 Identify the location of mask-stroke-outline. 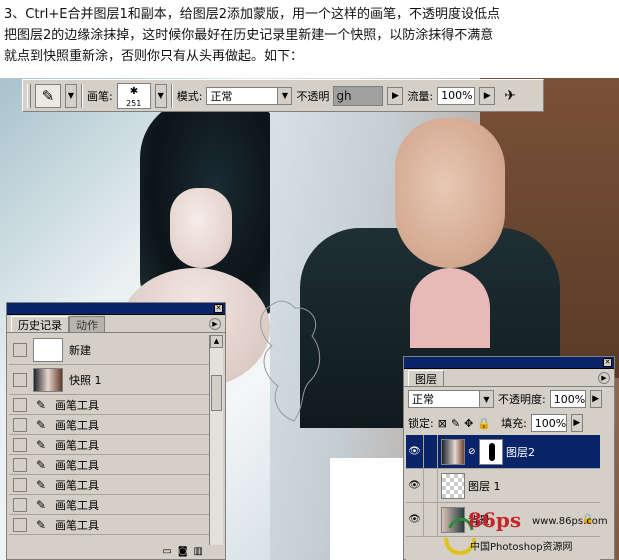
(290, 361).